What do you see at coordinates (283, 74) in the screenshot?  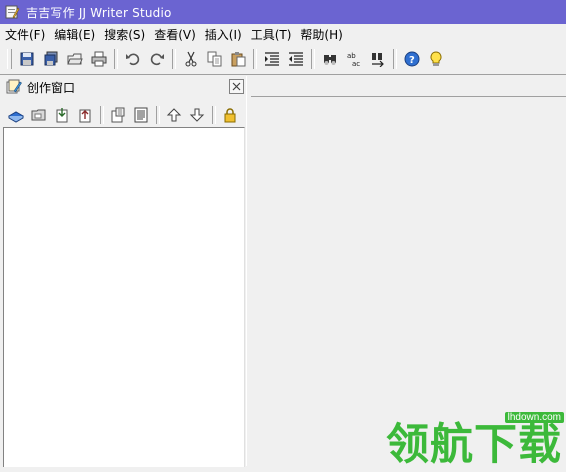 I see `toolbar-divider` at bounding box center [283, 74].